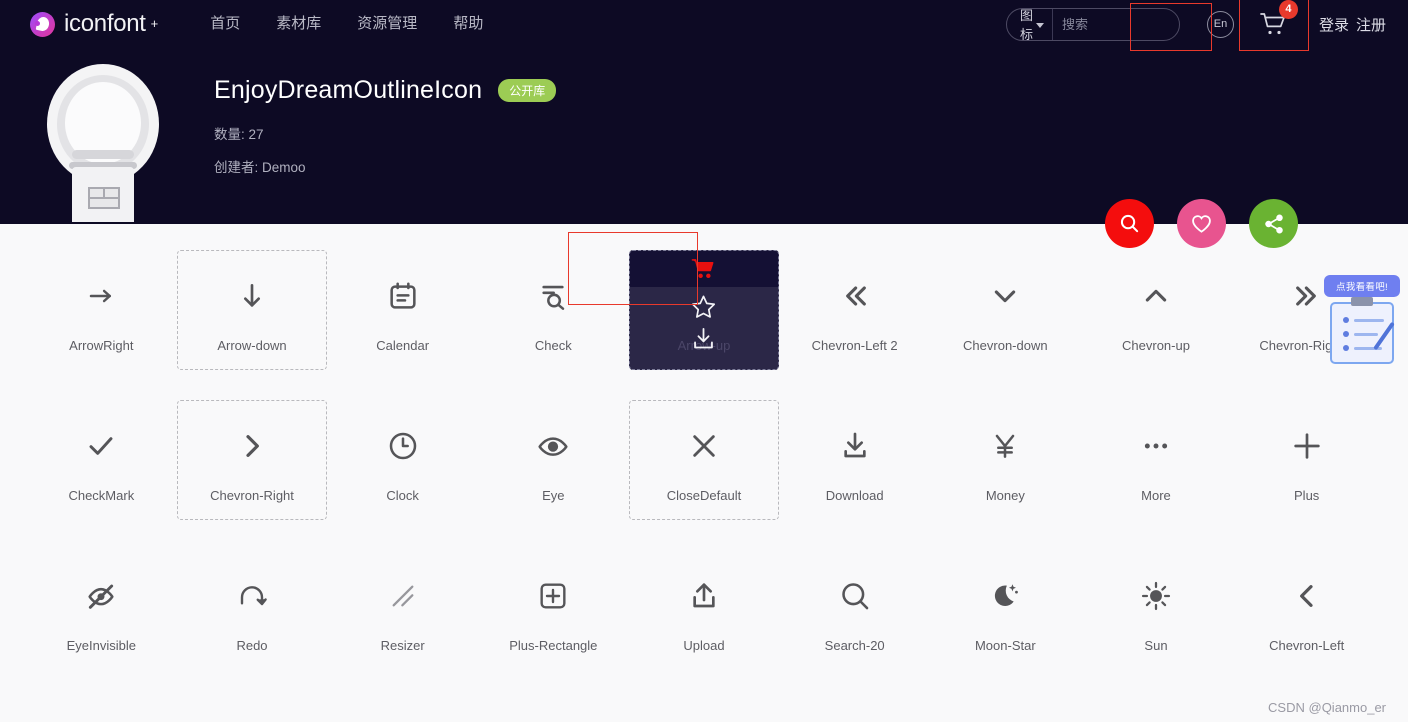 Image resolution: width=1408 pixels, height=722 pixels. Describe the element at coordinates (854, 610) in the screenshot. I see `icon-cell: Search-20` at that location.